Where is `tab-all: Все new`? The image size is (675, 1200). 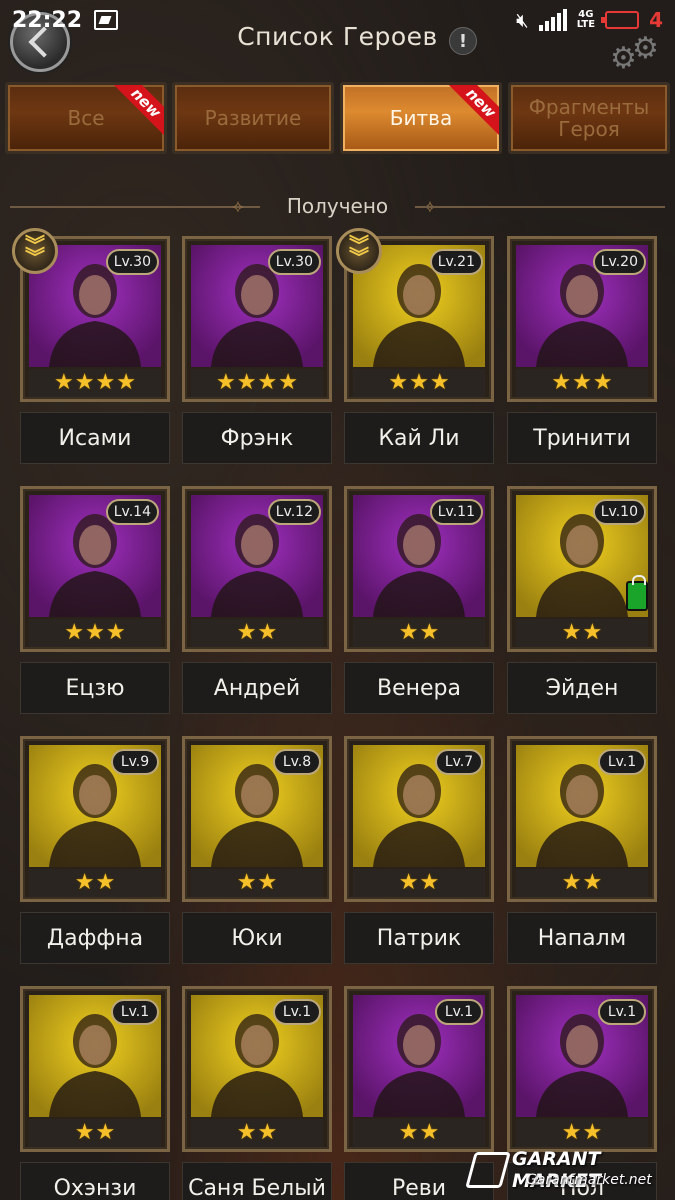 tab-all: Все new is located at coordinates (86, 118).